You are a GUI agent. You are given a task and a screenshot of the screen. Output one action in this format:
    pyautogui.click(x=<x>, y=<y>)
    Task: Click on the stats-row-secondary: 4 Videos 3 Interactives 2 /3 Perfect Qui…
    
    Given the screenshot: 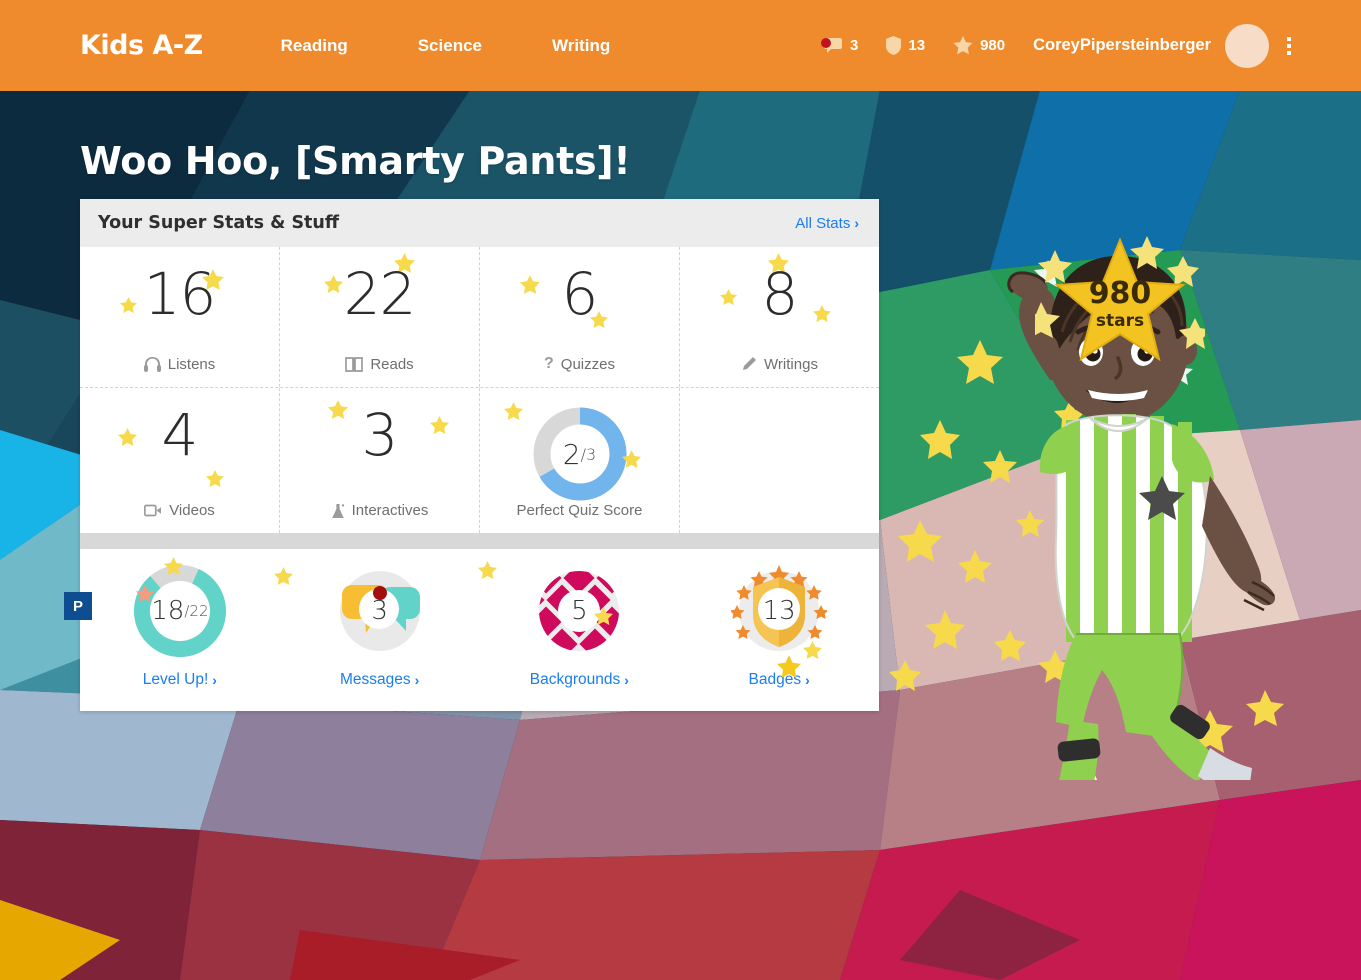 What is the action you would take?
    pyautogui.click(x=479, y=460)
    